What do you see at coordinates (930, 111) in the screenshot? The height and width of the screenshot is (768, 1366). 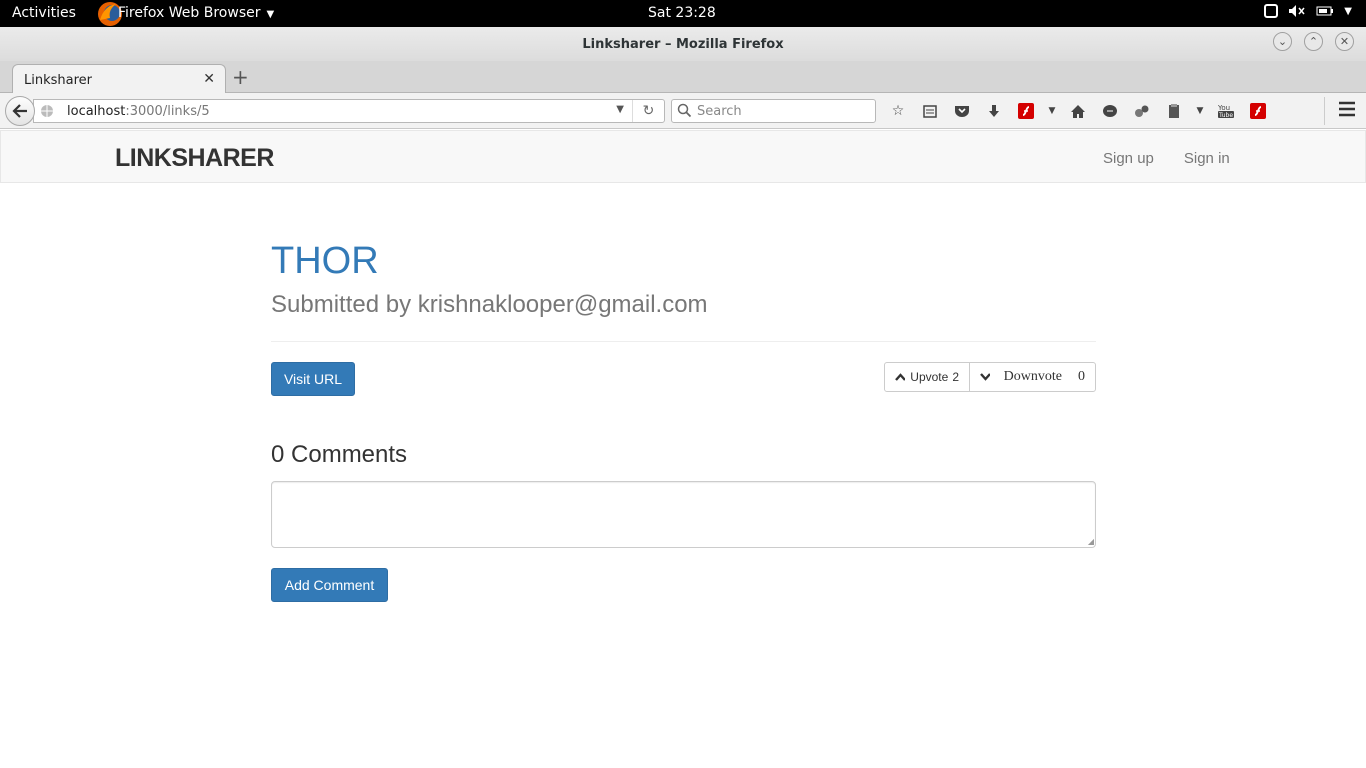 I see `bookmarks-menu-icon` at bounding box center [930, 111].